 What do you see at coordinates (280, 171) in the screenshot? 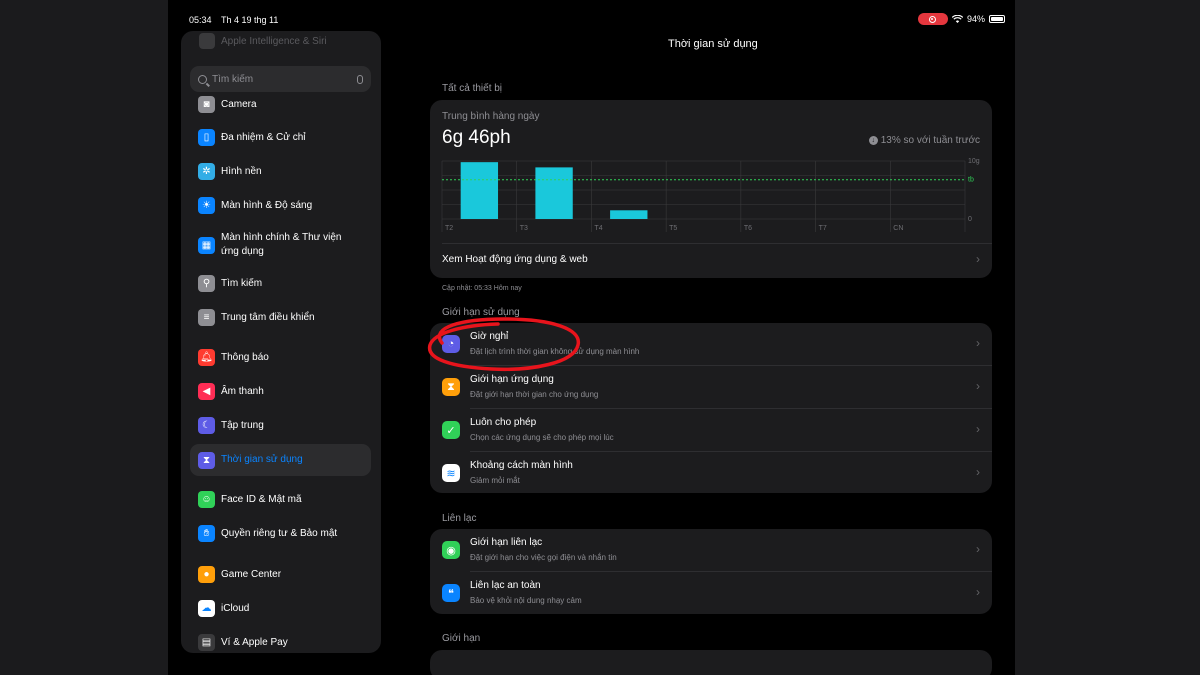
I see `sidebar-item-wallpaper: ✲ Hình nền` at bounding box center [280, 171].